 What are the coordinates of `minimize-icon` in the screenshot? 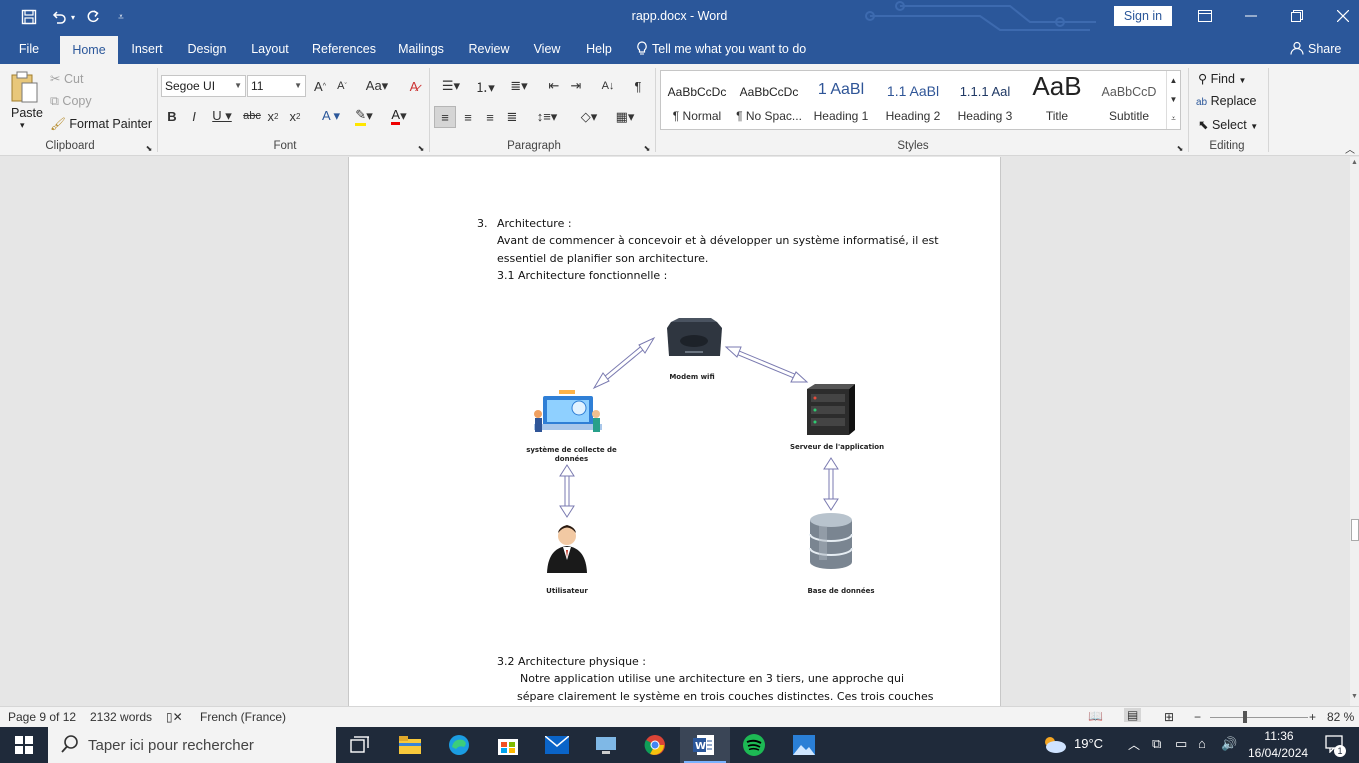 It's located at (1251, 16).